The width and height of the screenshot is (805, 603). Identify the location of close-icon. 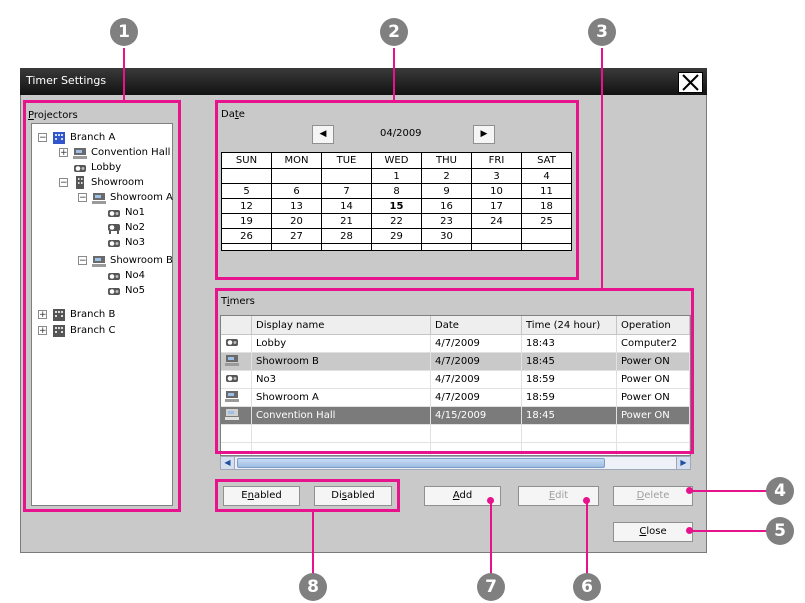
(690, 82).